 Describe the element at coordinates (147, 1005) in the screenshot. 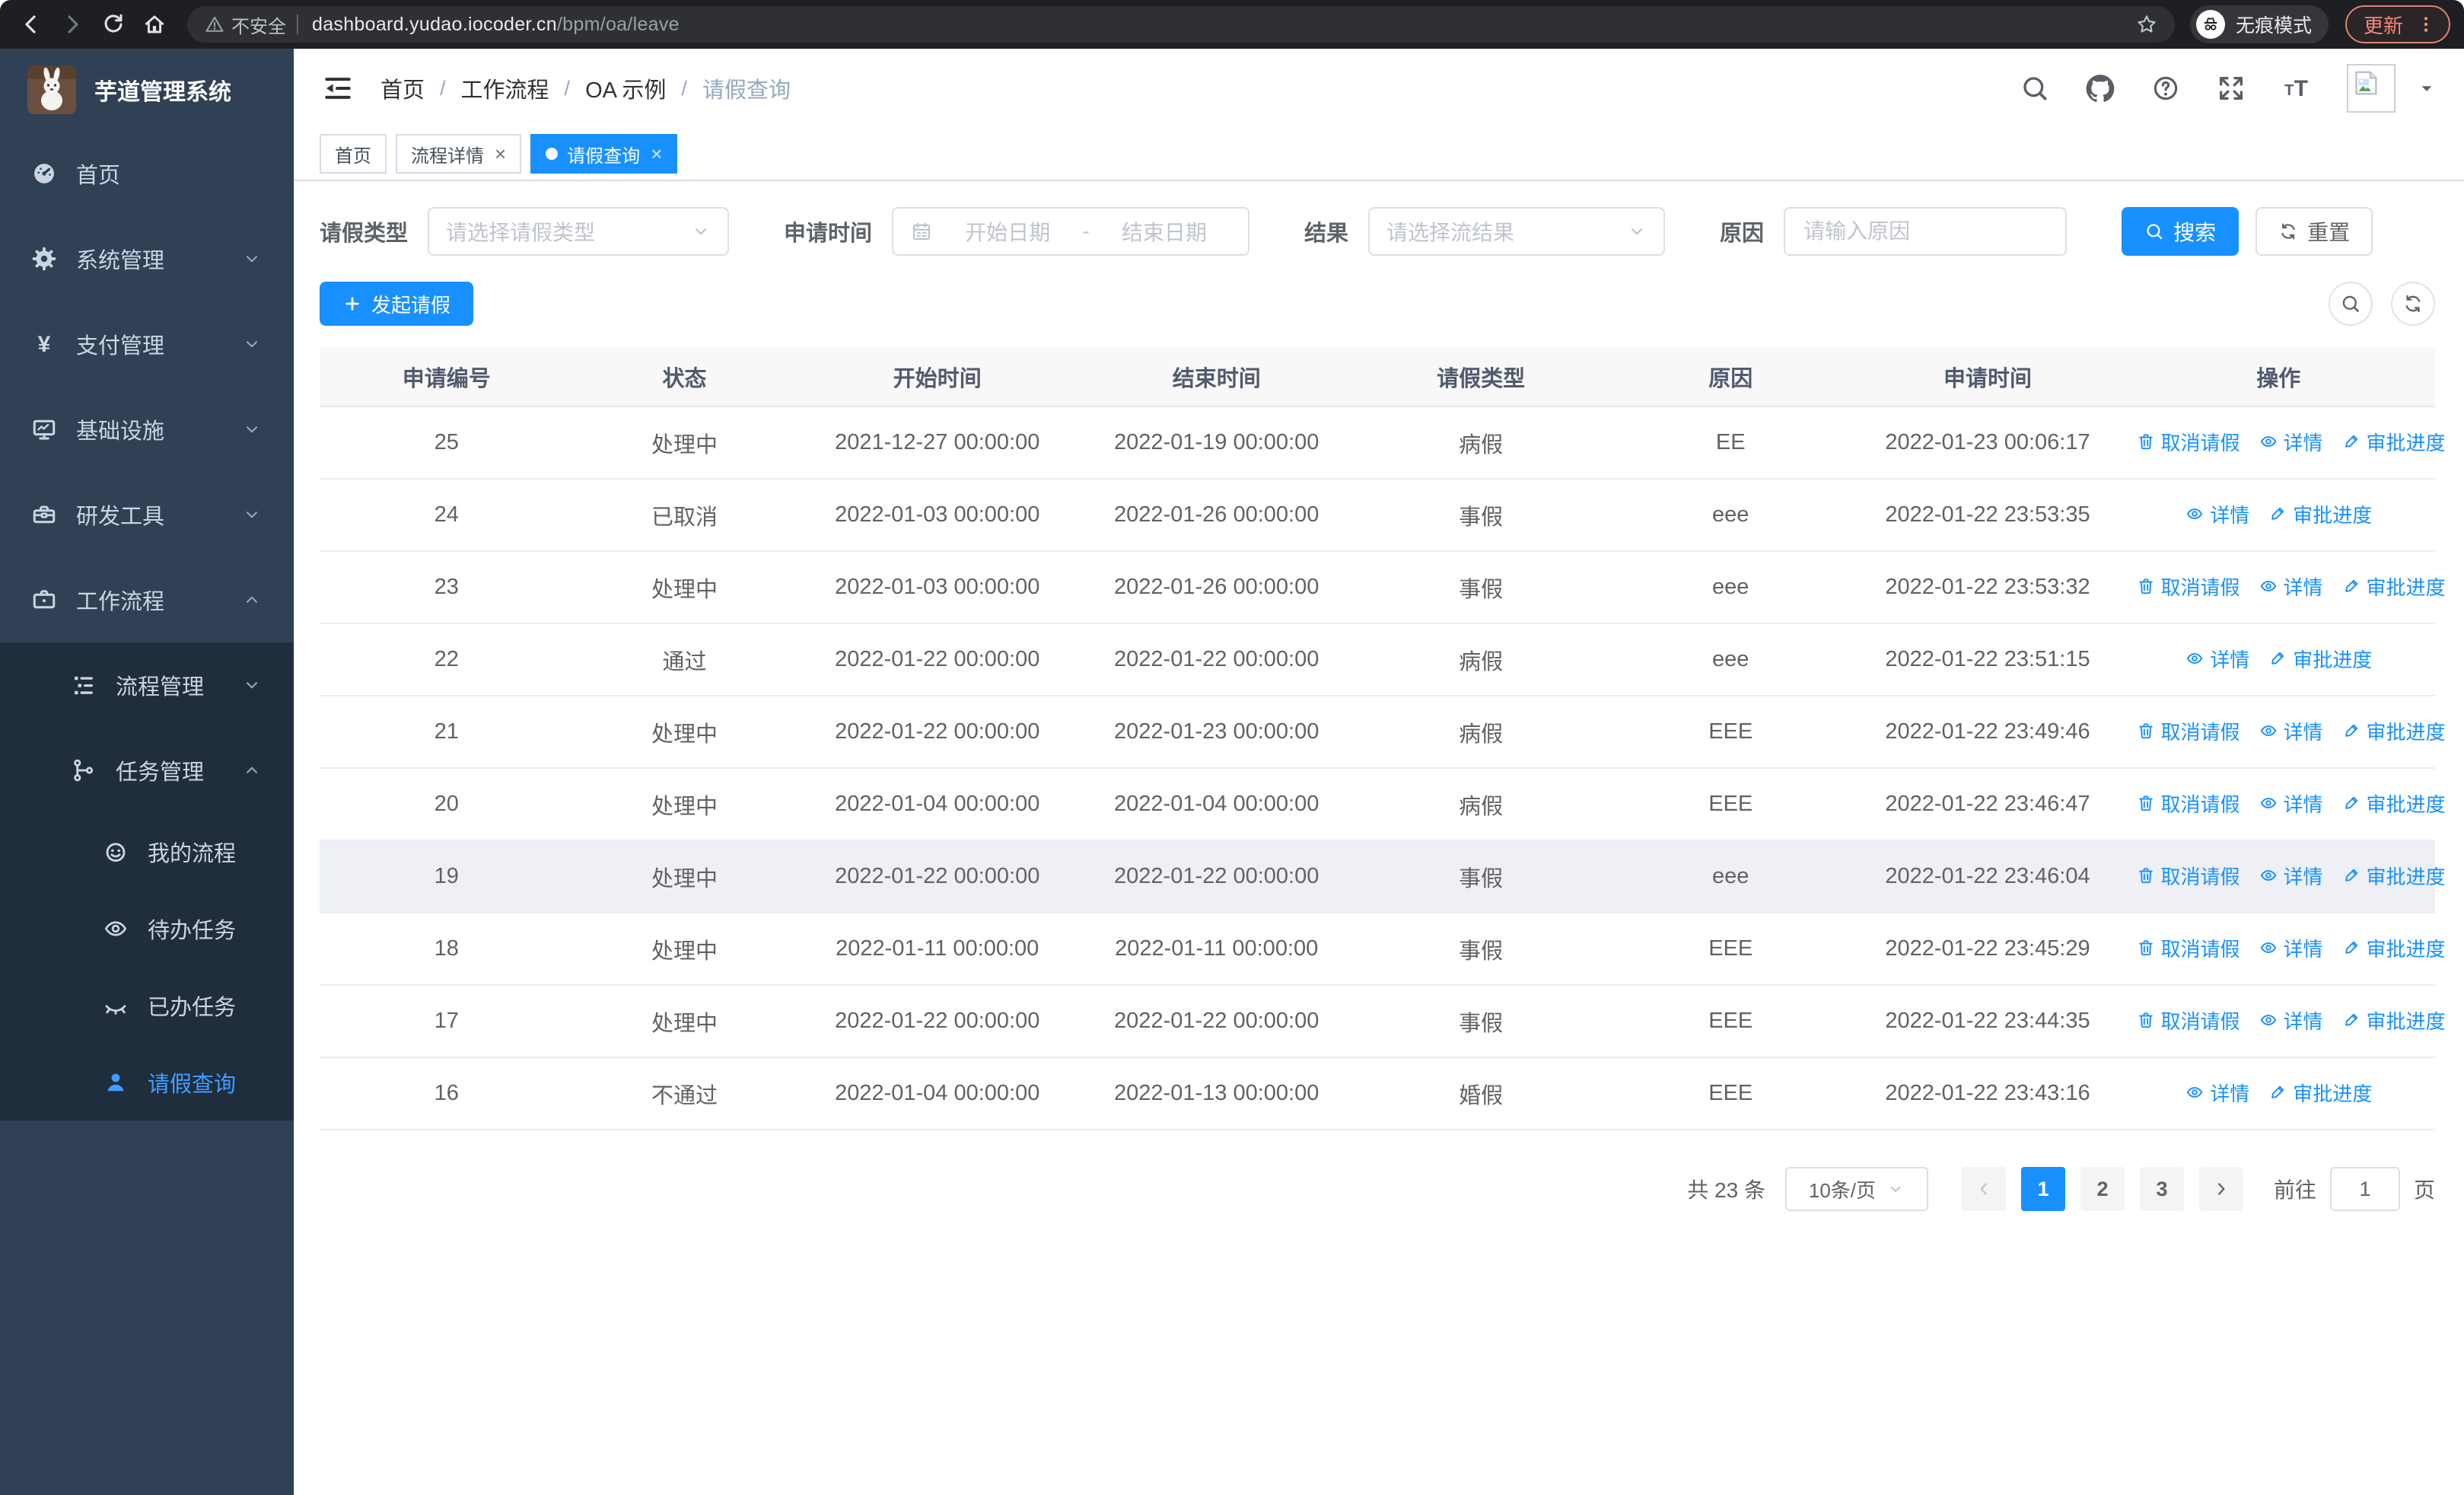

I see `sidebar-item-eye-closed: 已办任务` at that location.